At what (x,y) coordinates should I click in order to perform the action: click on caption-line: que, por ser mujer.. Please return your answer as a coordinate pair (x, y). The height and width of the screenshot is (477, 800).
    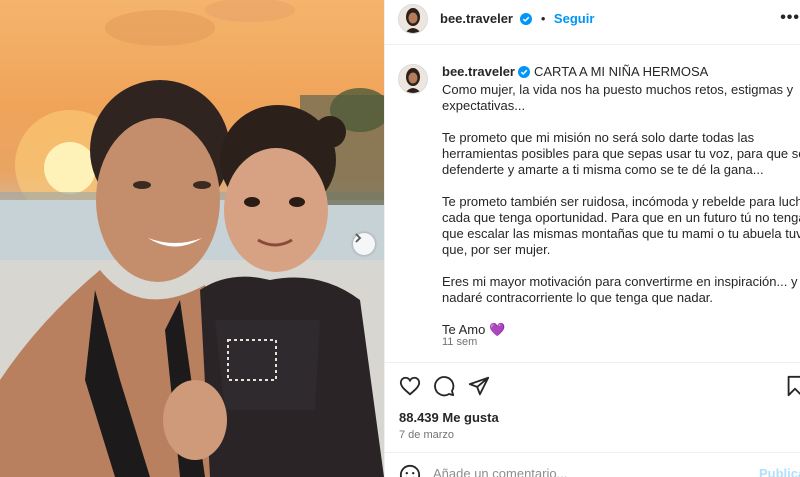
    Looking at the image, I should click on (496, 249).